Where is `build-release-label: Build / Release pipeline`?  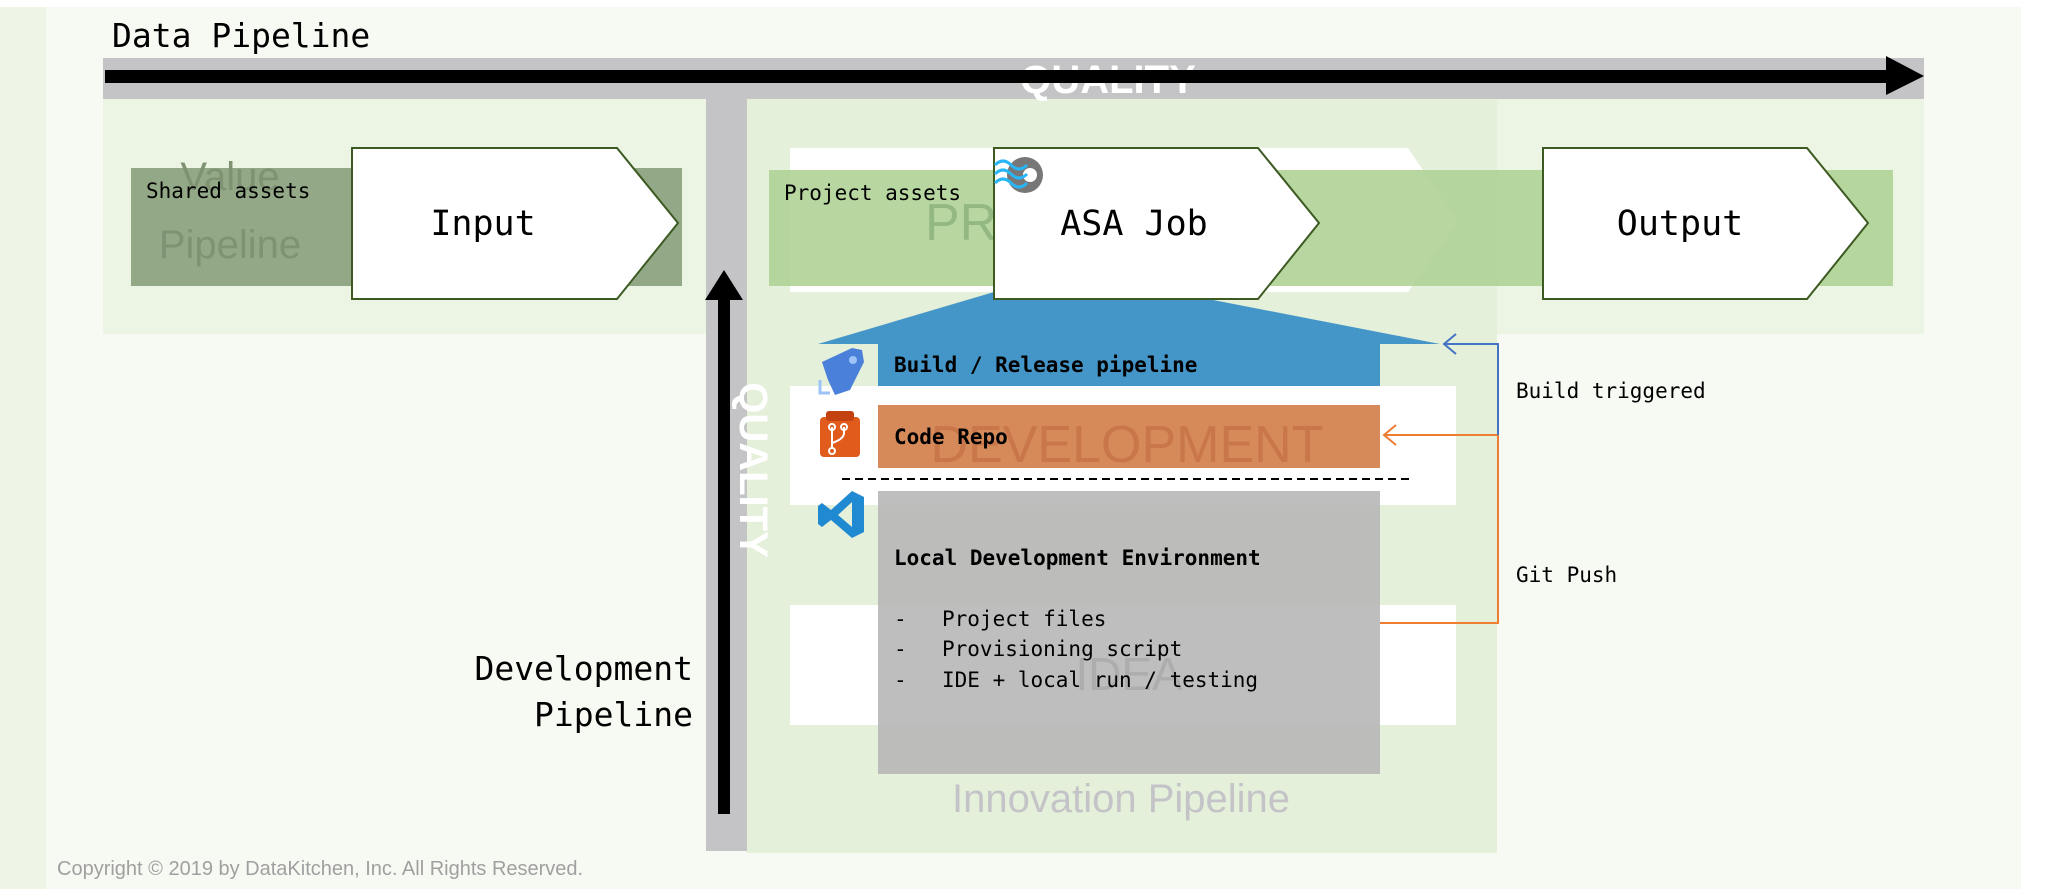 build-release-label: Build / Release pipeline is located at coordinates (1045, 365).